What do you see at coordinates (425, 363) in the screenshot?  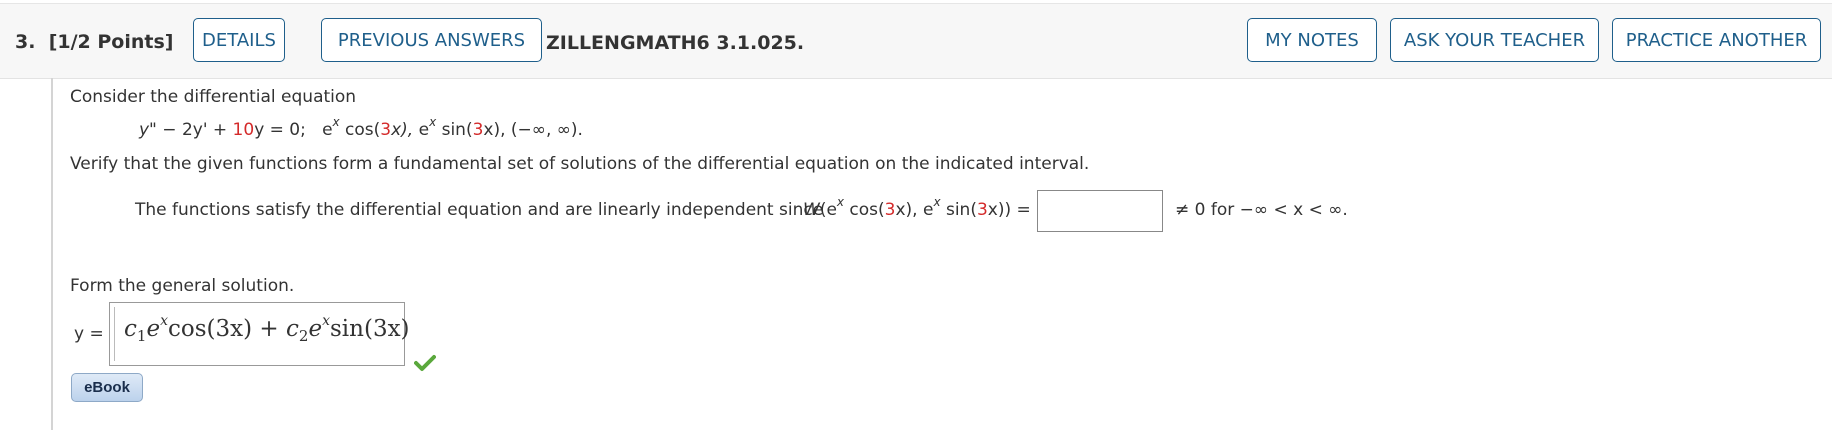 I see `check-icon` at bounding box center [425, 363].